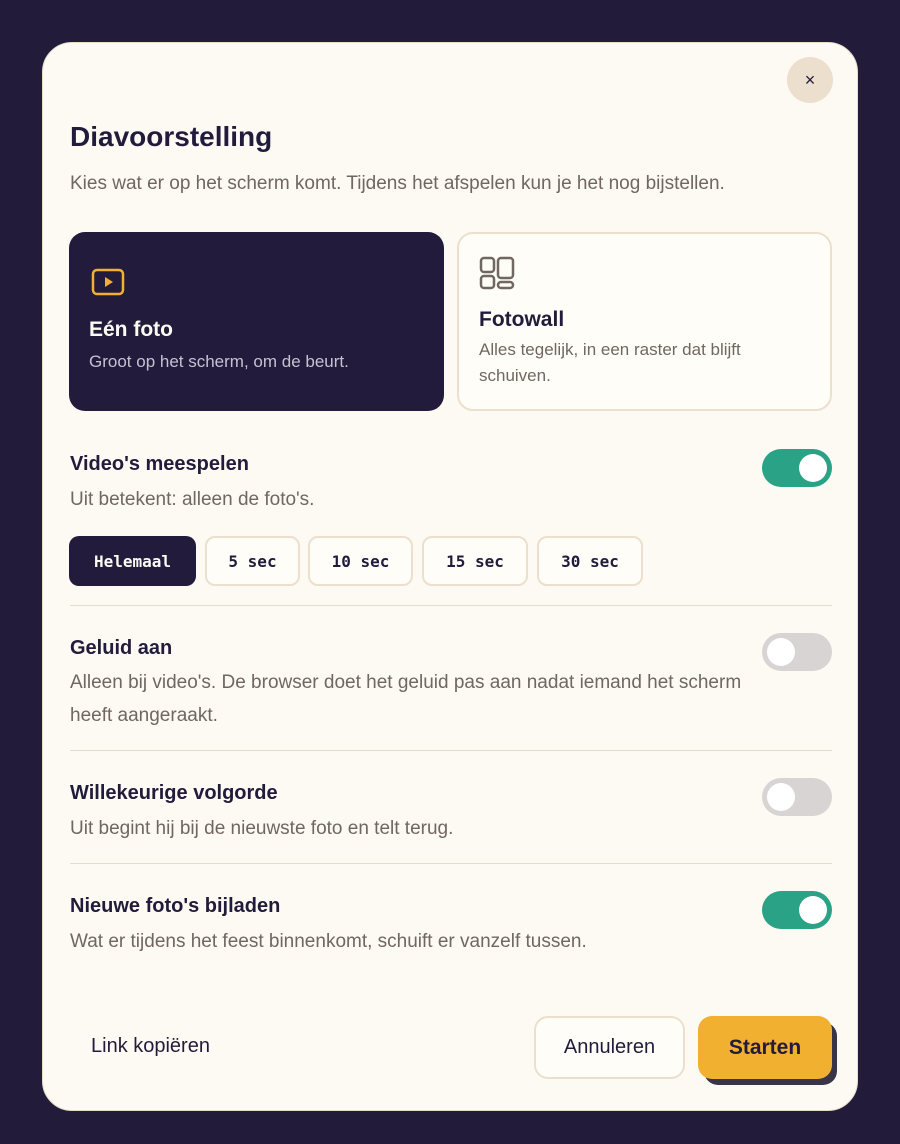 This screenshot has height=1144, width=900. Describe the element at coordinates (171, 136) in the screenshot. I see `dialog-title: Diavoorstelling` at that location.